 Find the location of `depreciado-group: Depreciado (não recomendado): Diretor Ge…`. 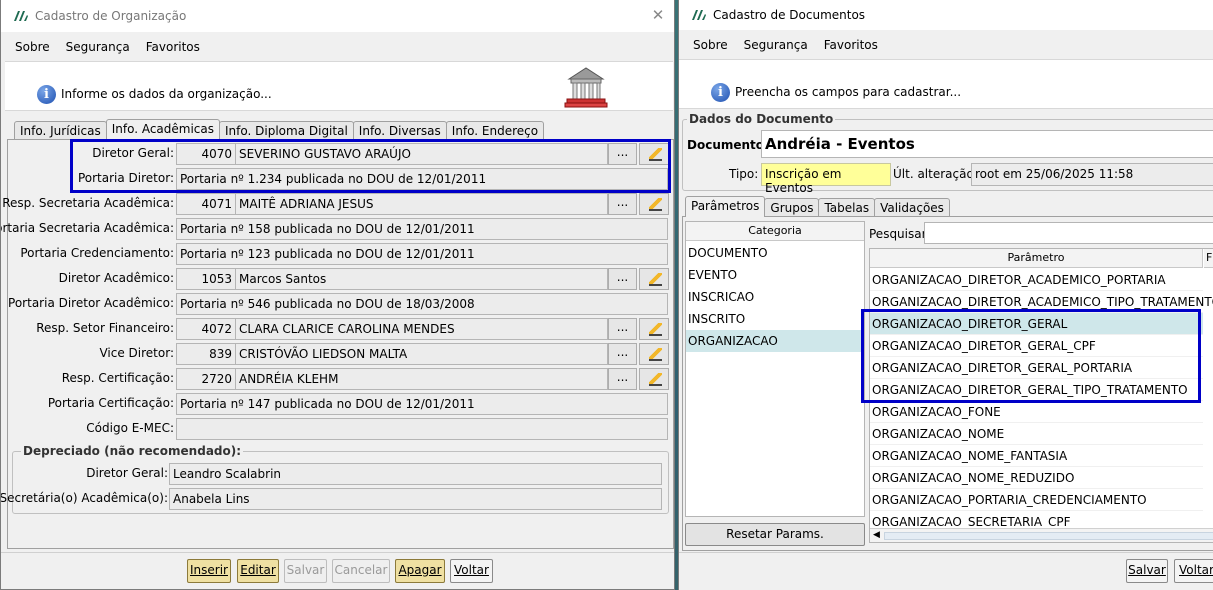

depreciado-group: Depreciado (não recomendado): Diretor Ge… is located at coordinates (335, 479).